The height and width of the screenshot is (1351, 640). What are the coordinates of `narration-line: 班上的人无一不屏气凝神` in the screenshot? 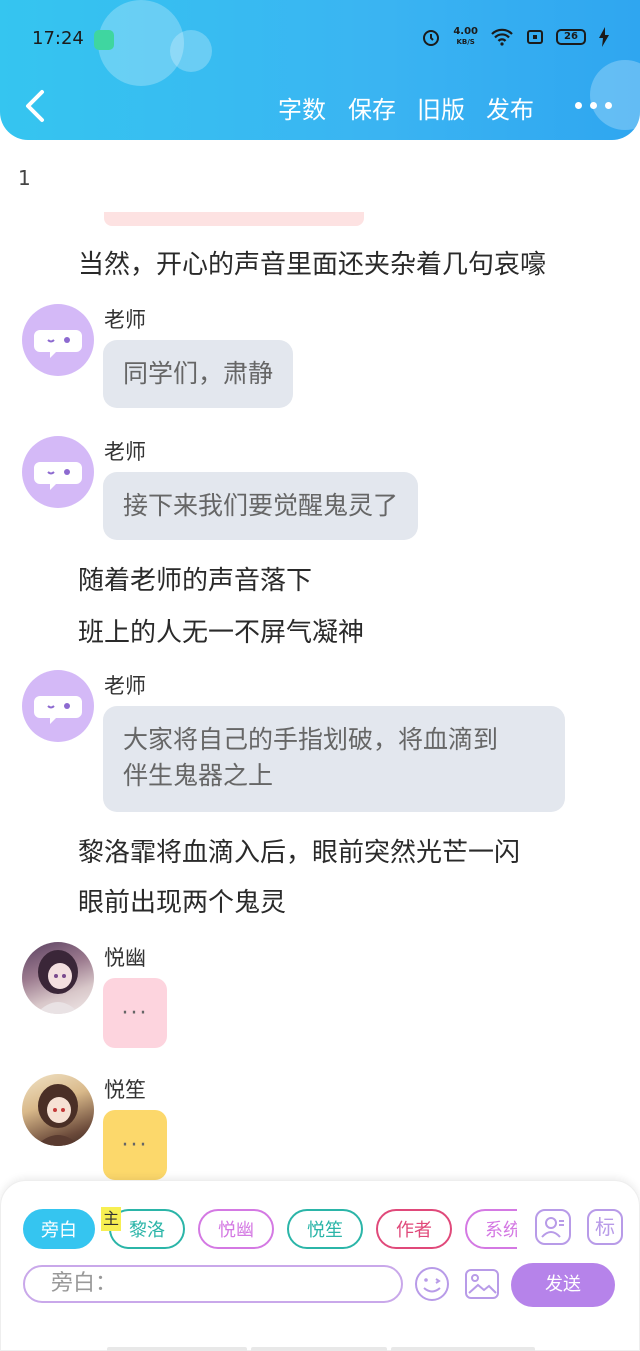 It's located at (221, 630).